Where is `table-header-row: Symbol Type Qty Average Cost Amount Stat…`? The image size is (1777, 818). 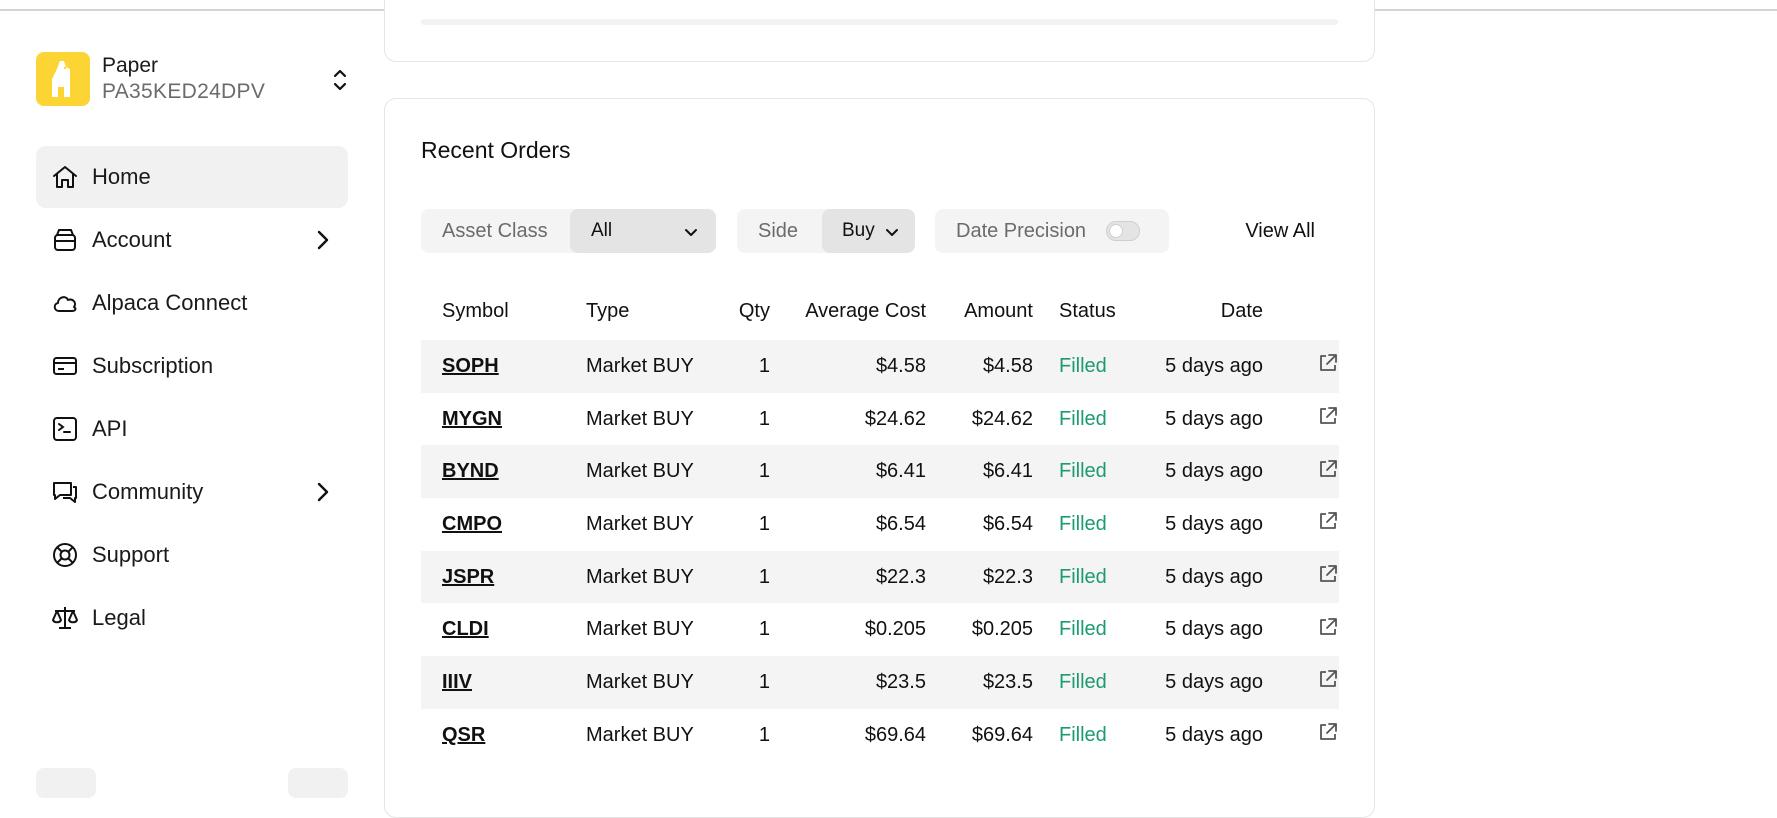 table-header-row: Symbol Type Qty Average Cost Amount Stat… is located at coordinates (880, 311).